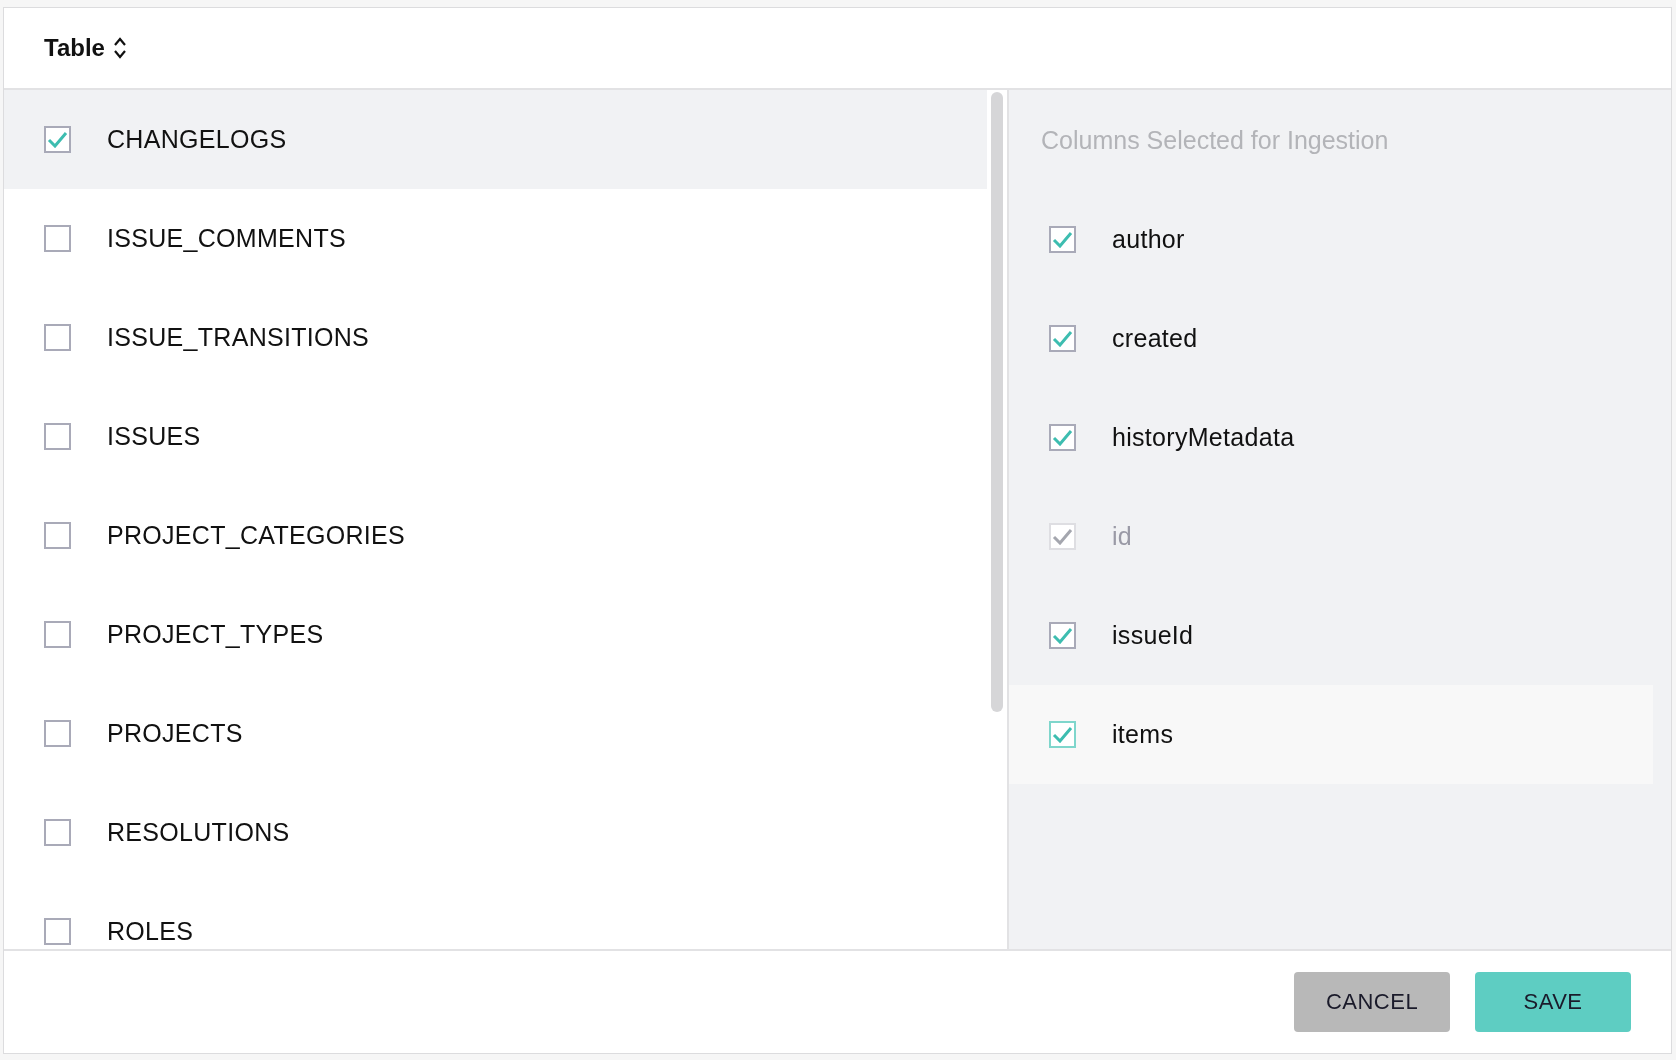 The image size is (1676, 1060). What do you see at coordinates (1331, 338) in the screenshot?
I see `column-row: created` at bounding box center [1331, 338].